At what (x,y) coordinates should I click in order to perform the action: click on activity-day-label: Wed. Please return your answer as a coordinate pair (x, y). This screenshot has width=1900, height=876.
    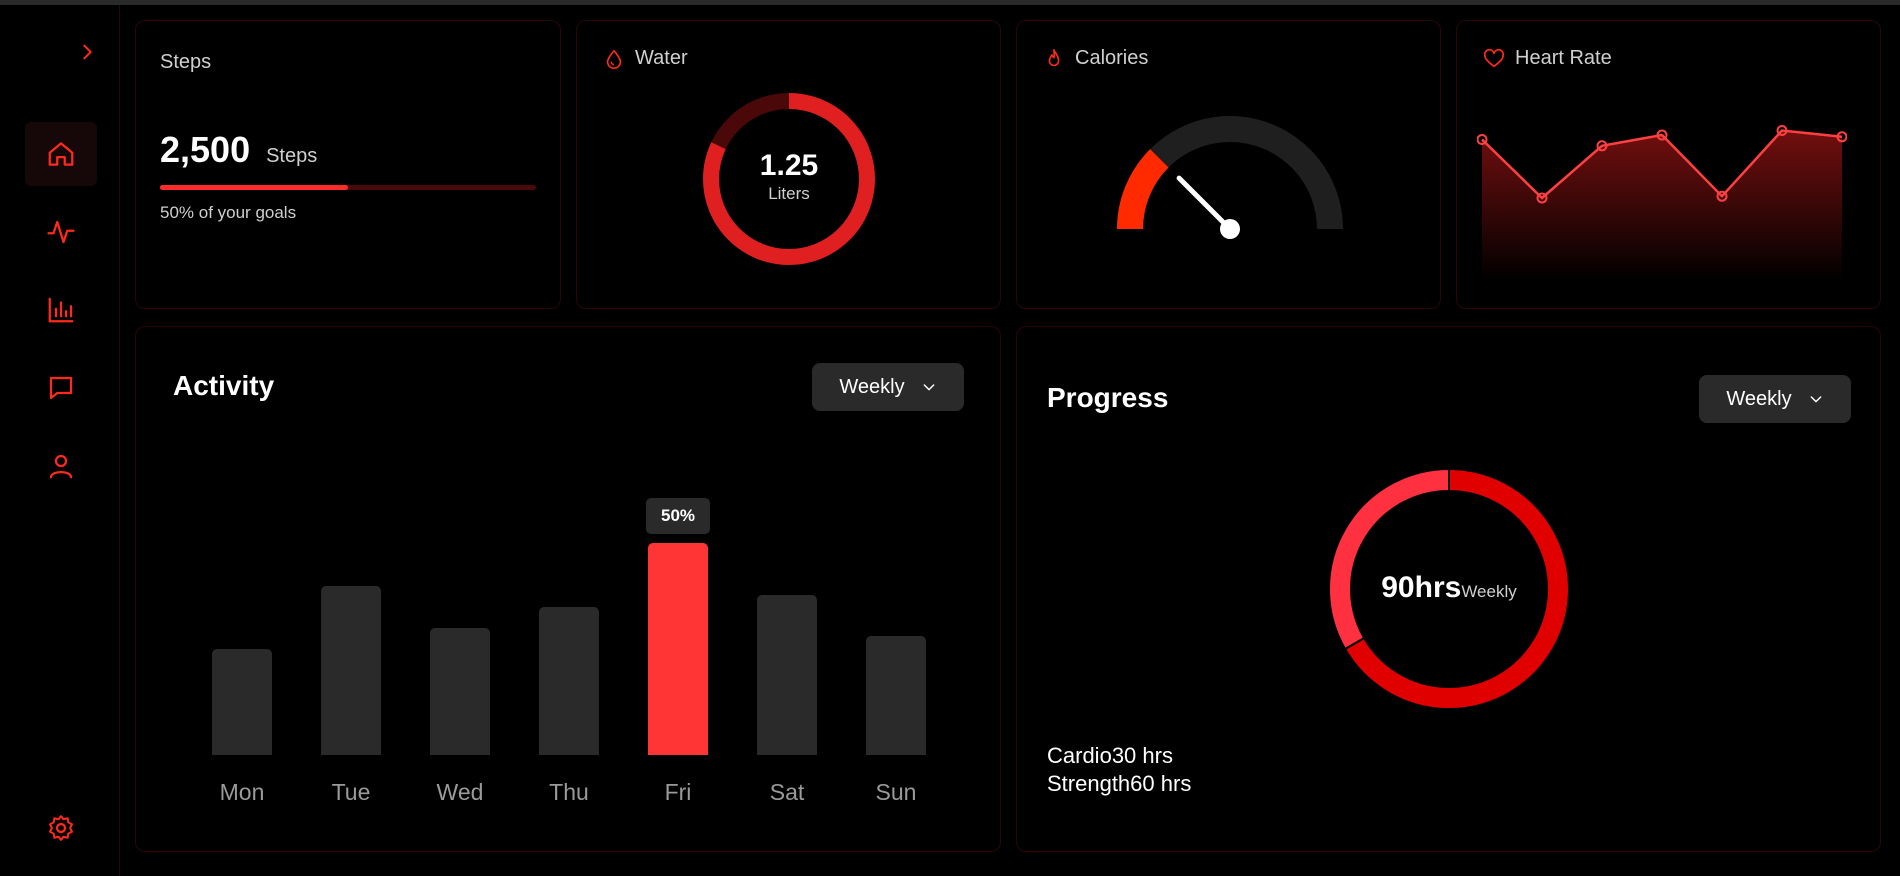
    Looking at the image, I should click on (460, 792).